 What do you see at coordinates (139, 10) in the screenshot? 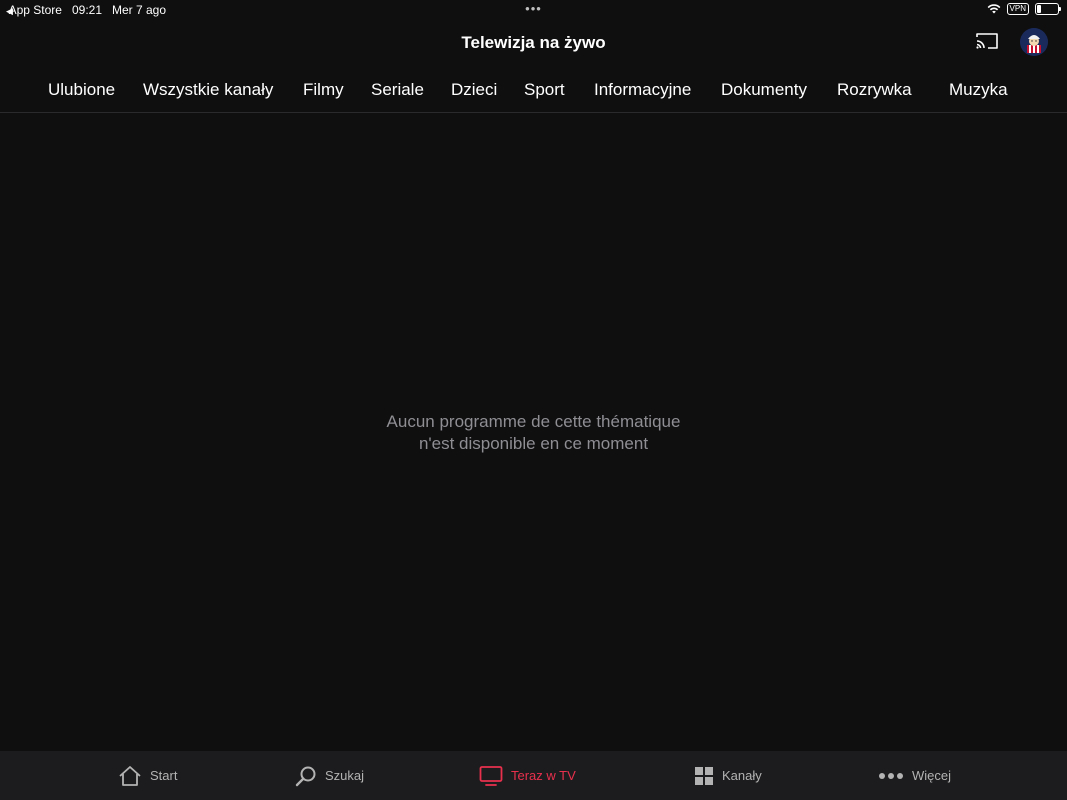
I see `status-date: Mer 7 ago` at bounding box center [139, 10].